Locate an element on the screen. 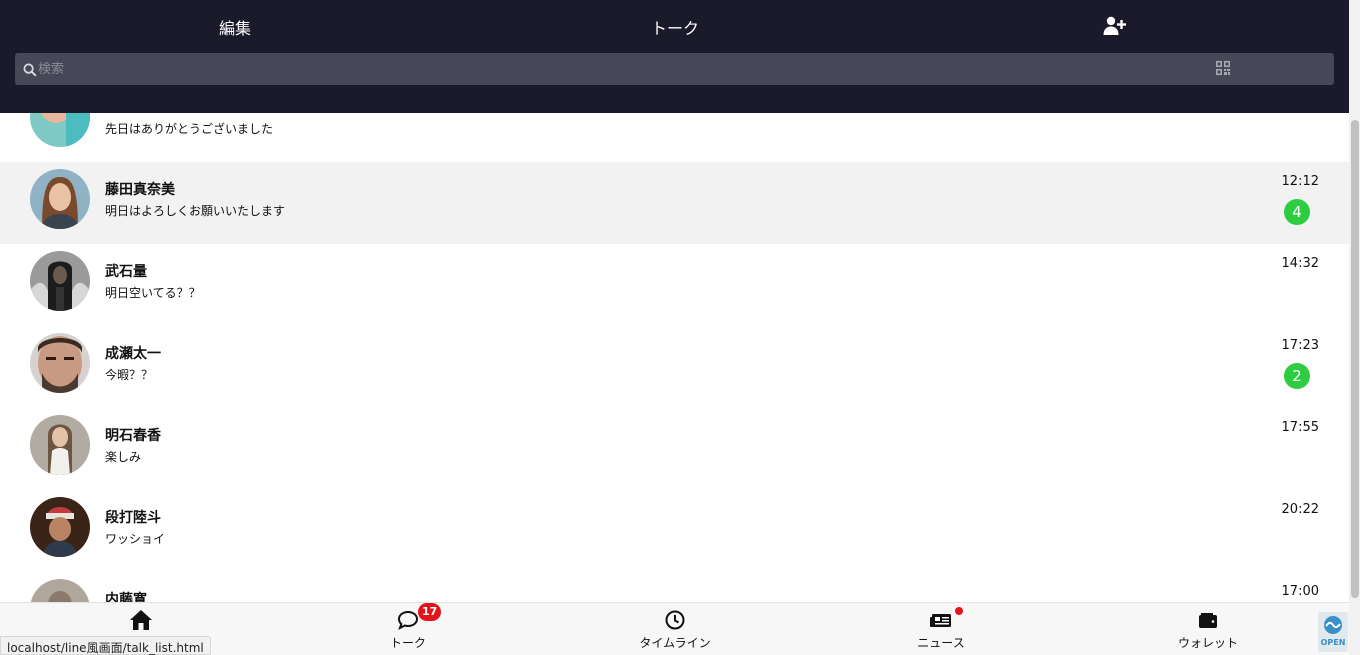  wallet-icon is located at coordinates (1208, 620).